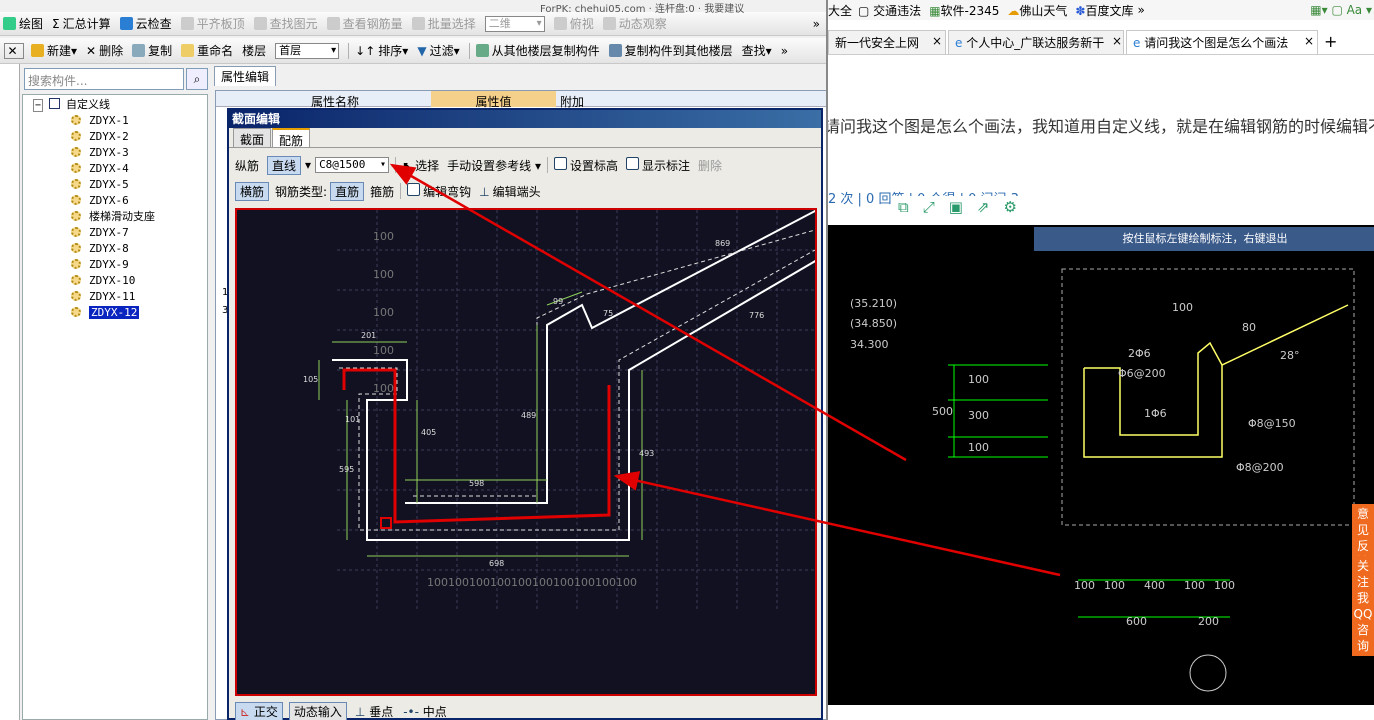 The width and height of the screenshot is (1374, 720). What do you see at coordinates (100, 265) in the screenshot?
I see `tree-item: ZDYX-9` at bounding box center [100, 265].